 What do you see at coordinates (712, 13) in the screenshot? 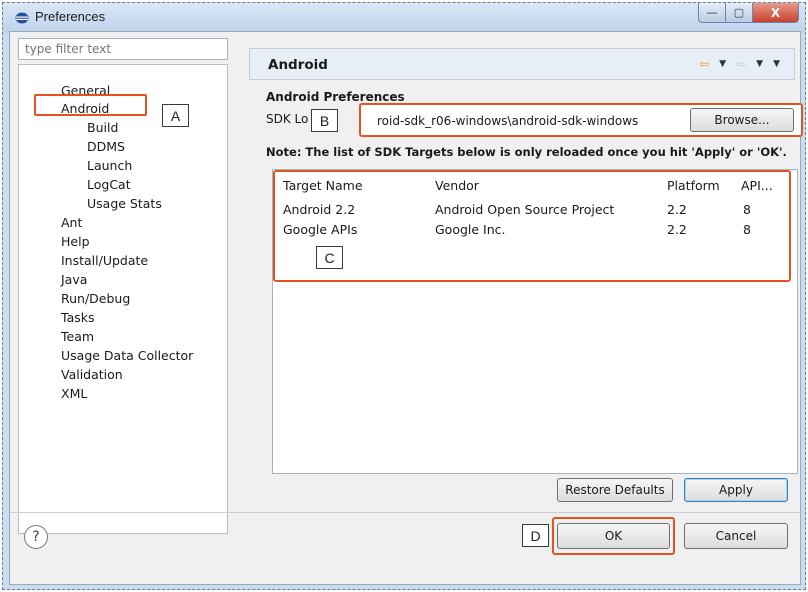
I see `minimize-button: —` at bounding box center [712, 13].